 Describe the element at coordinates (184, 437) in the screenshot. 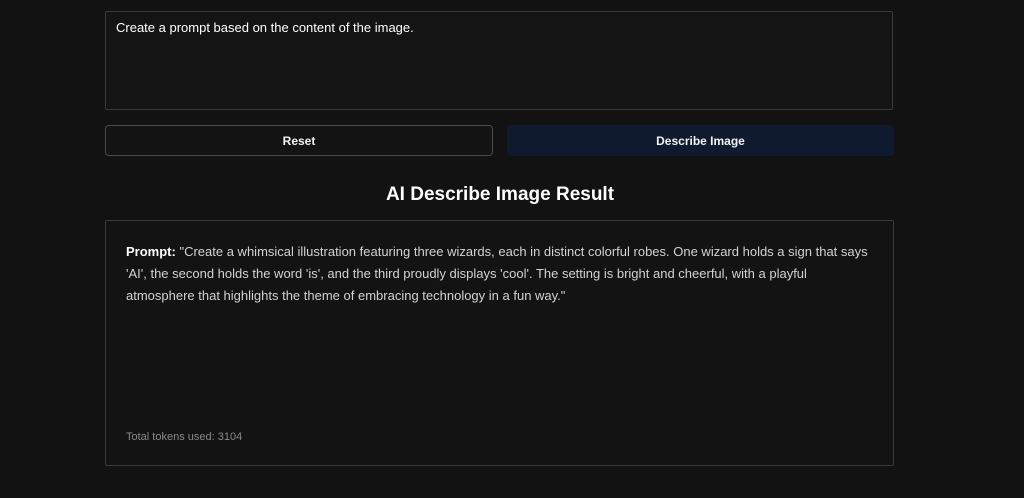

I see `token-count: Total tokens used: 3104` at that location.